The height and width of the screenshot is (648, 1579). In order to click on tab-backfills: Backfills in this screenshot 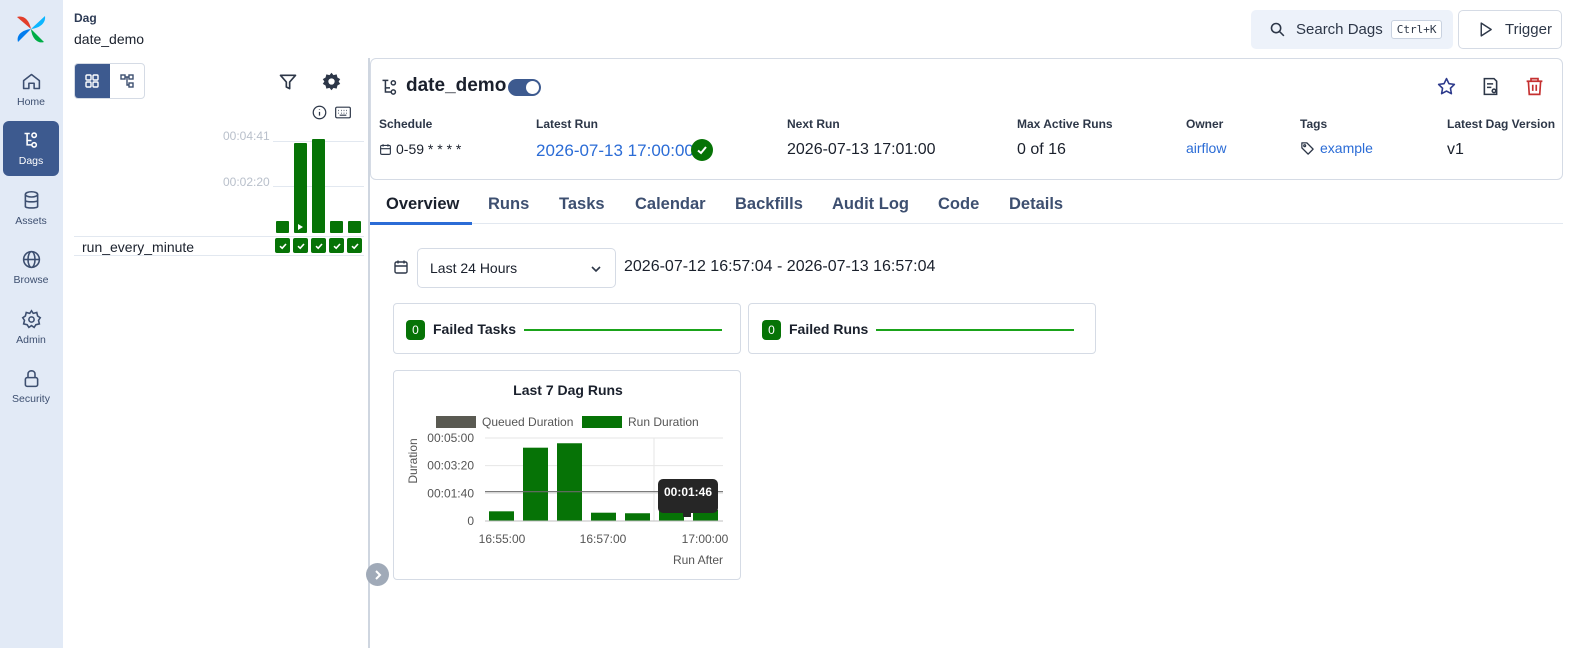, I will do `click(769, 204)`.